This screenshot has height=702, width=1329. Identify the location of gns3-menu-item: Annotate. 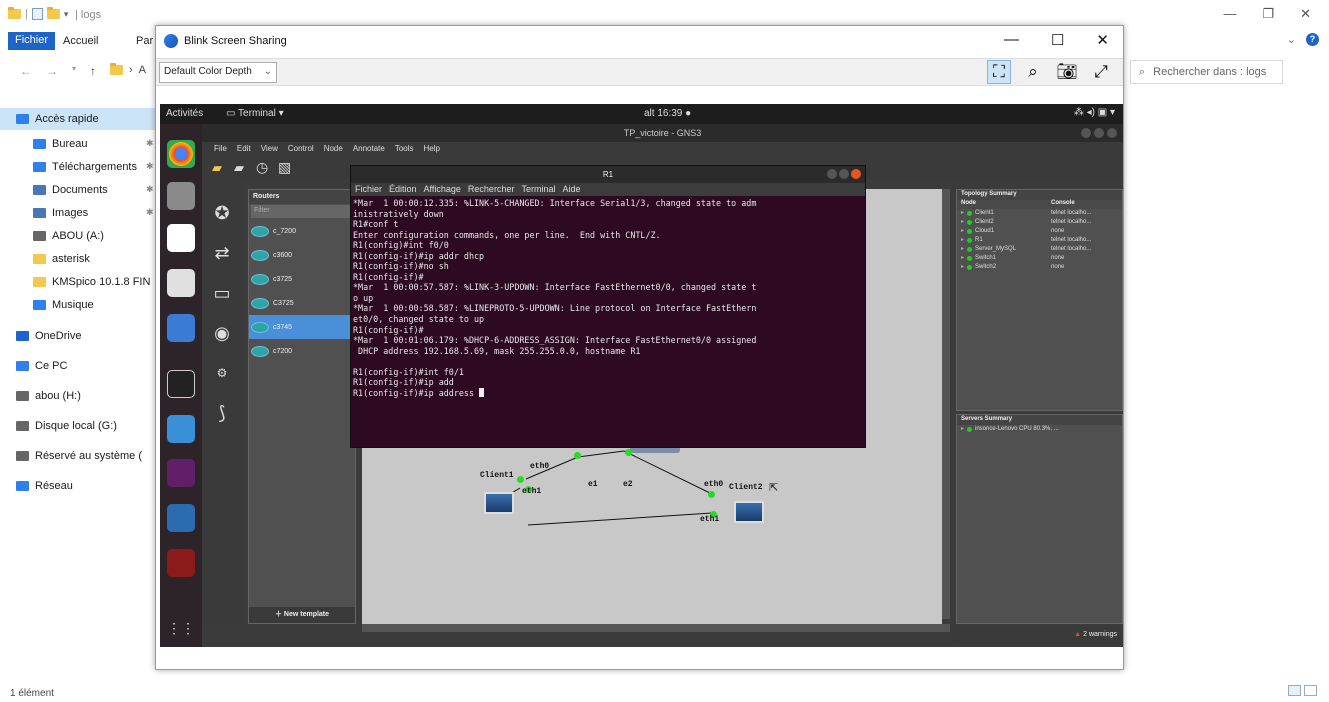
(369, 149).